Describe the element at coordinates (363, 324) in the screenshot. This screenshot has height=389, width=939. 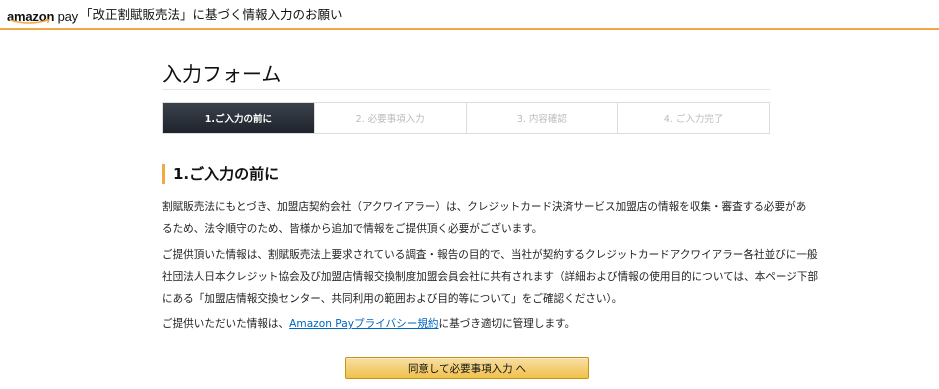
I see `privacy-policy-link: Amazon Payプライバシー規約` at that location.